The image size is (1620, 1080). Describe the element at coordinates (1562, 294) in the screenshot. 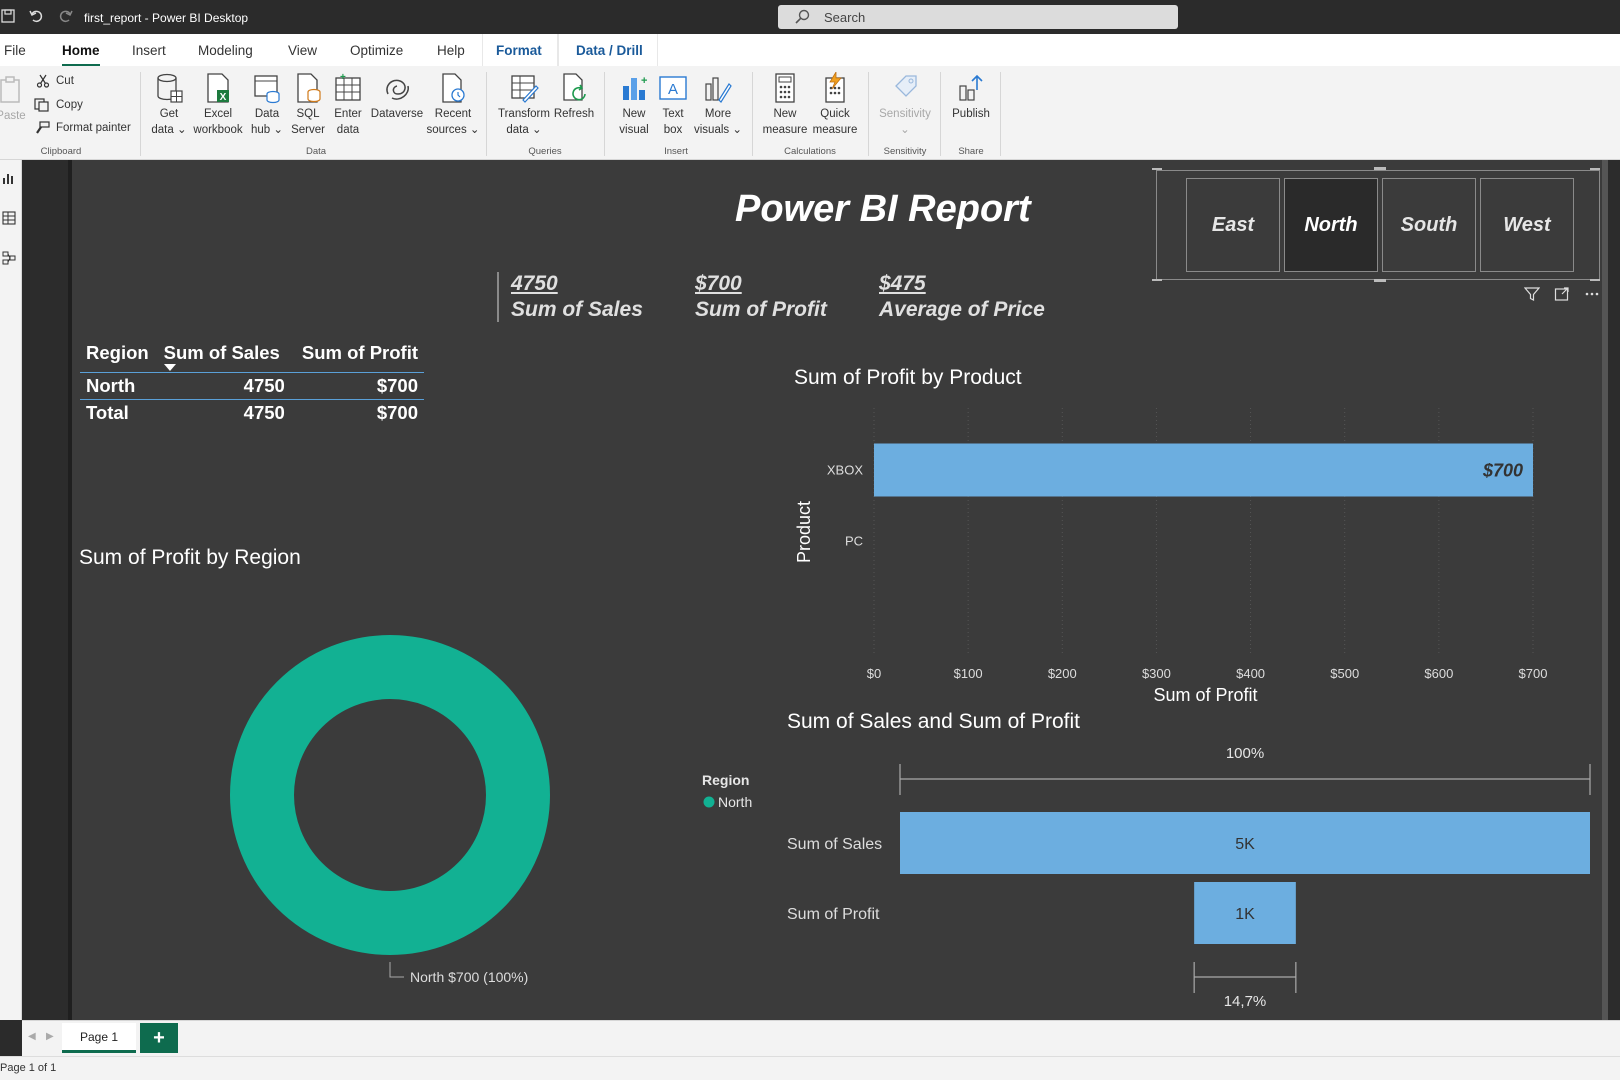

I see `focus-mode-icon` at that location.